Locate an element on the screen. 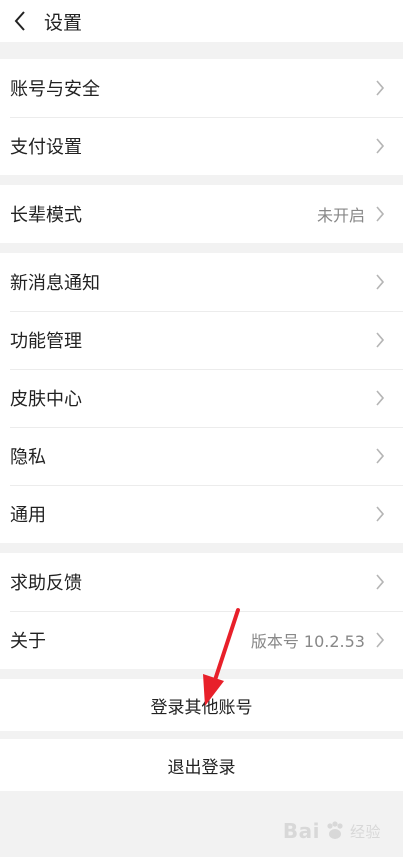 Image resolution: width=403 pixels, height=857 pixels. version-number: 版本号 10.2.53 is located at coordinates (307, 641).